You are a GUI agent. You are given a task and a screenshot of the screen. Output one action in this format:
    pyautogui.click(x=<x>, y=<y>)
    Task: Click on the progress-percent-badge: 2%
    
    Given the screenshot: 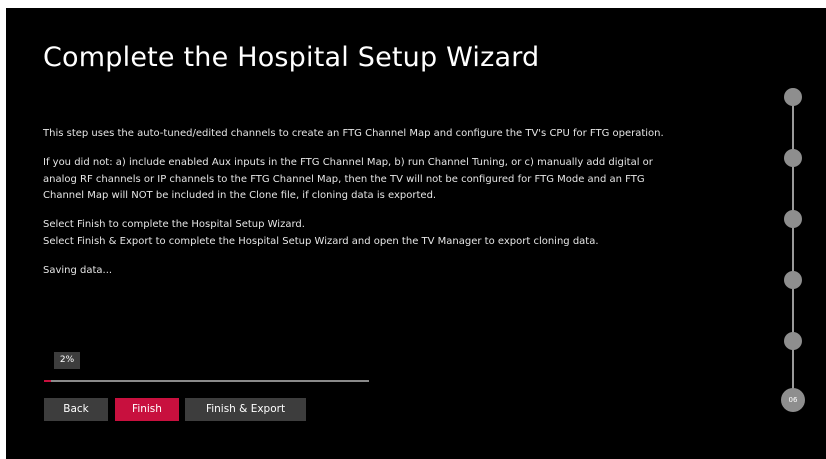 What is the action you would take?
    pyautogui.click(x=67, y=360)
    